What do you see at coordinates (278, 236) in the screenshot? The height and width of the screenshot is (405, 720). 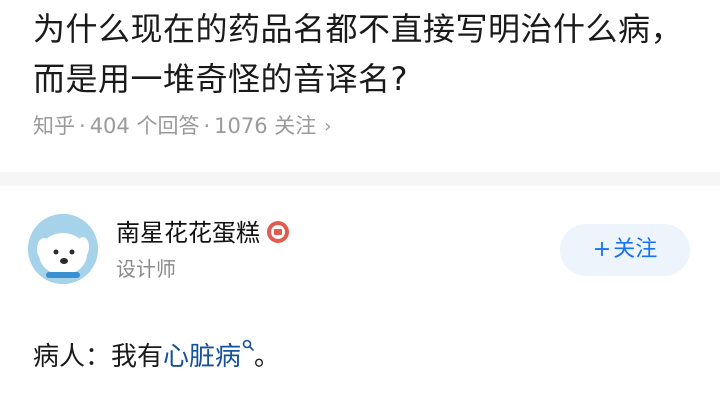 I see `red-badge-icon` at bounding box center [278, 236].